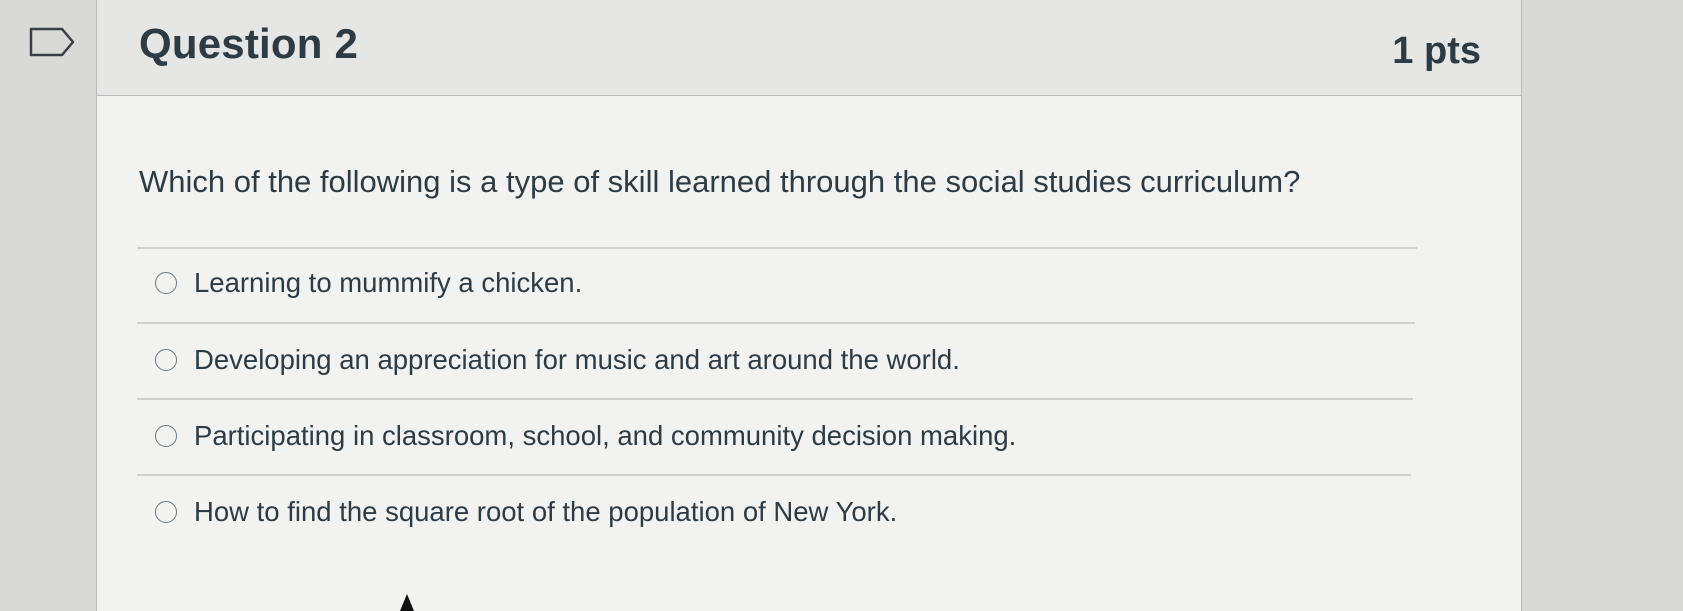 The width and height of the screenshot is (1683, 611). I want to click on question-title: Question 2, so click(249, 43).